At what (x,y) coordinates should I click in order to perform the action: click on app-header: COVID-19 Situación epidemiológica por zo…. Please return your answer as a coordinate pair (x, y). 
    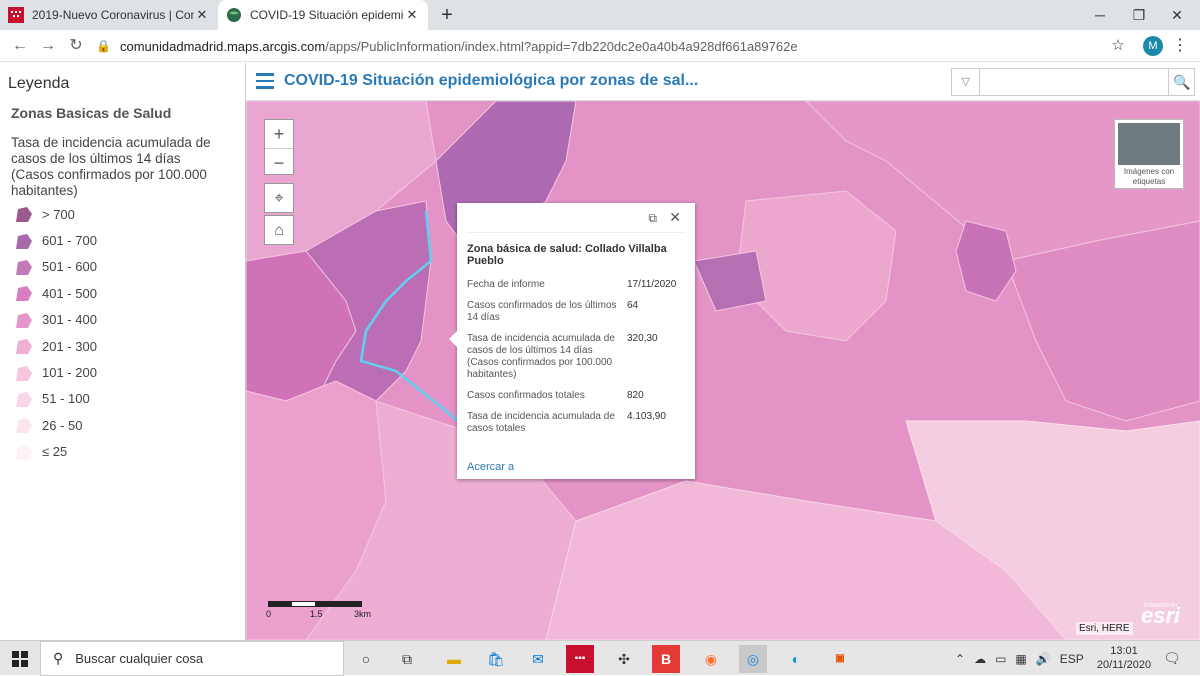
    Looking at the image, I should click on (723, 82).